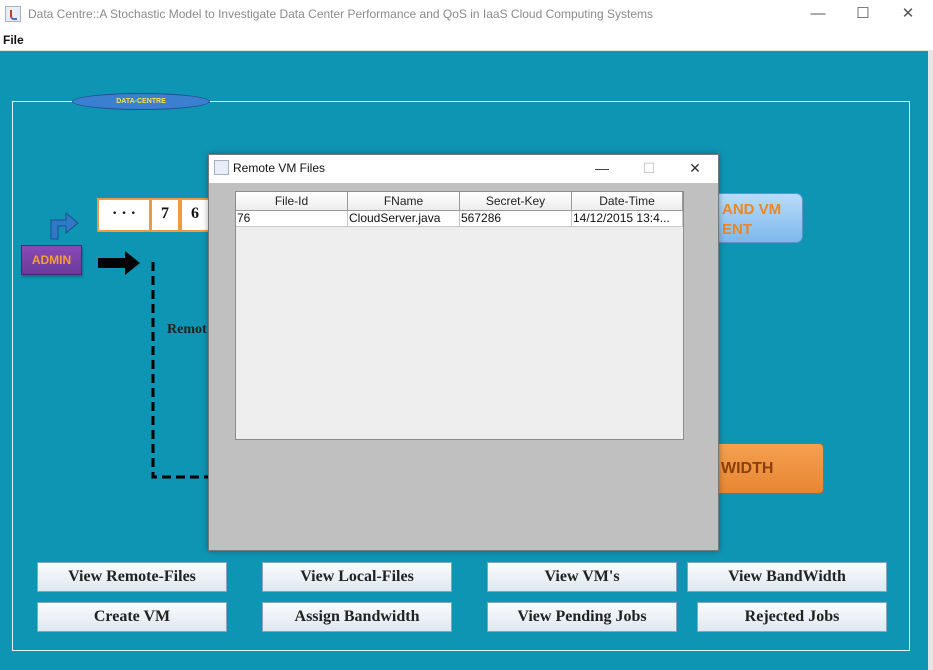  Describe the element at coordinates (516, 201) in the screenshot. I see `column-header-secret-key: Secret-Key` at that location.